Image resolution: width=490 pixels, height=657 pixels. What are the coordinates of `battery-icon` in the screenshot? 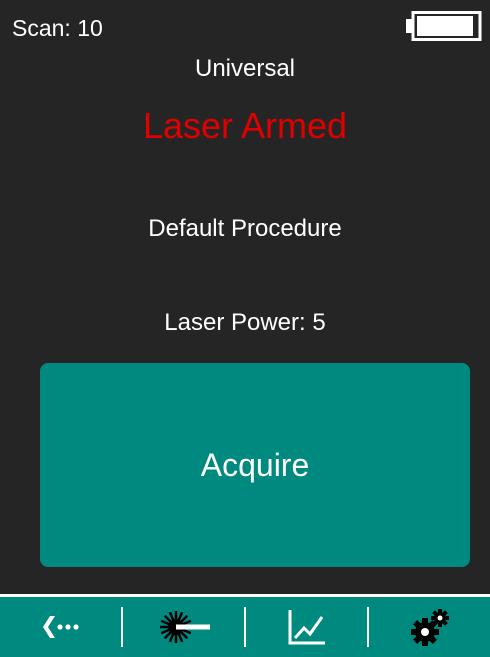 It's located at (444, 26).